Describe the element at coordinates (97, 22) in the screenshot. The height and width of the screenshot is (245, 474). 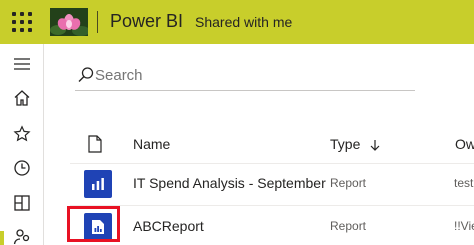
I see `header-divider` at that location.